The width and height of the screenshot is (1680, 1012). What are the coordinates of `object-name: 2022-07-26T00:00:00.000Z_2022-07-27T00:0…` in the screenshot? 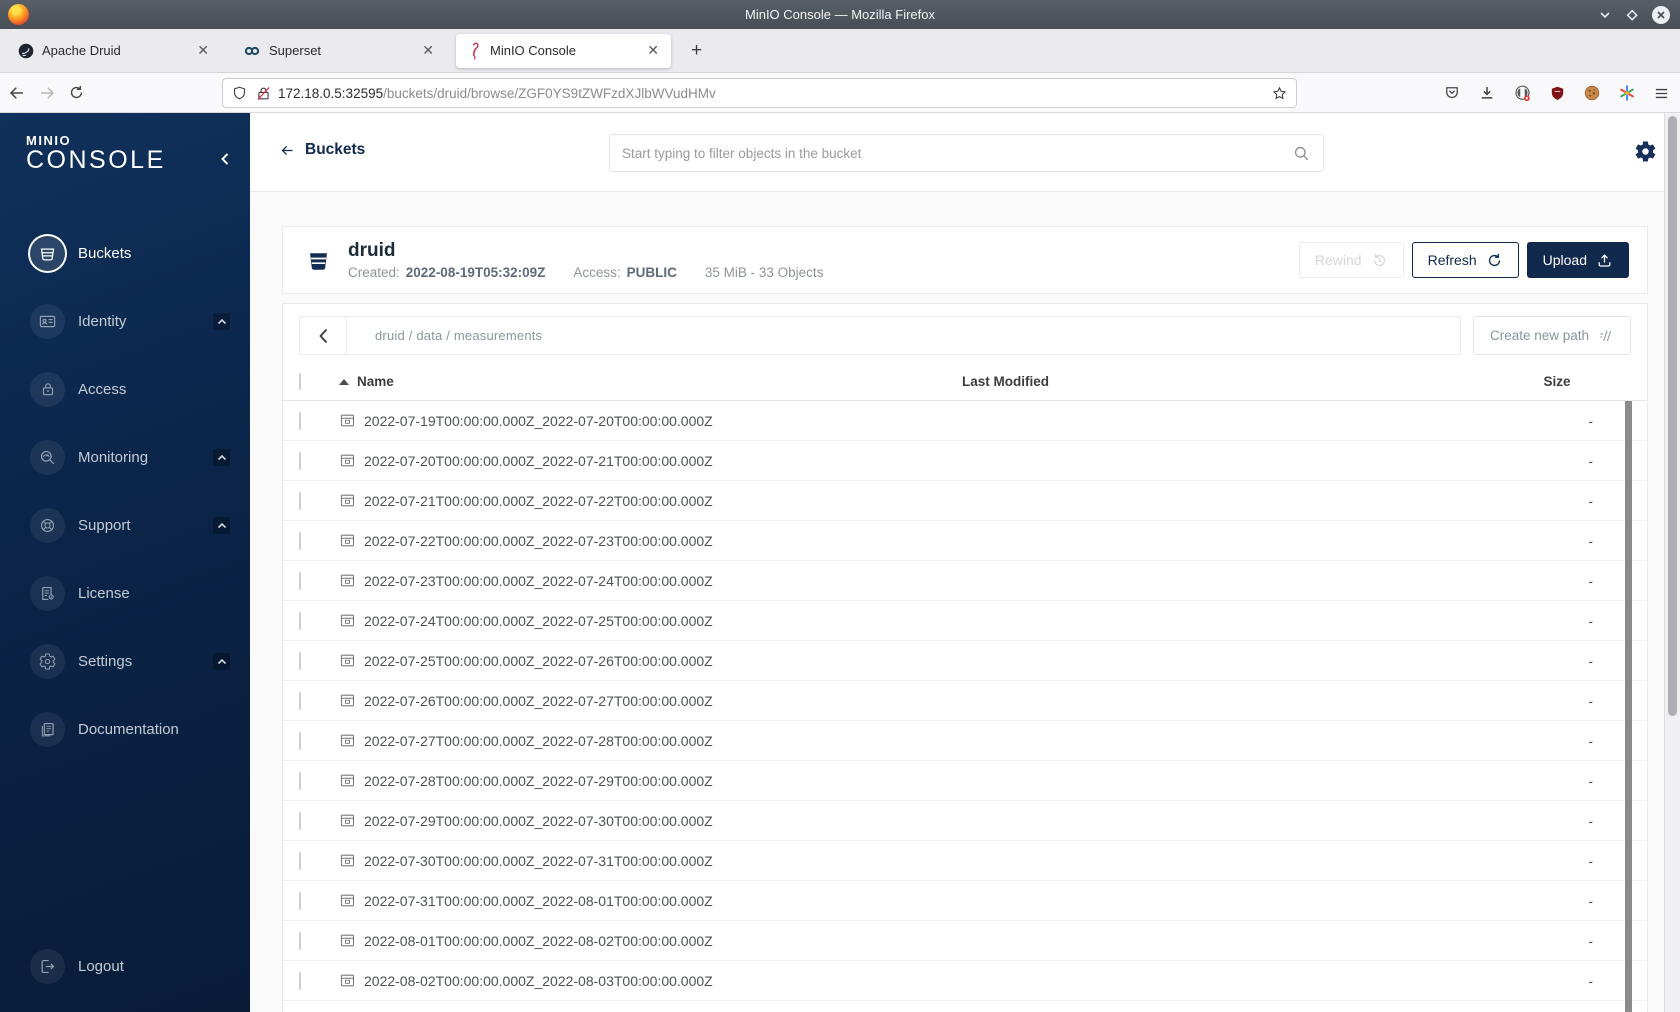 It's located at (538, 701).